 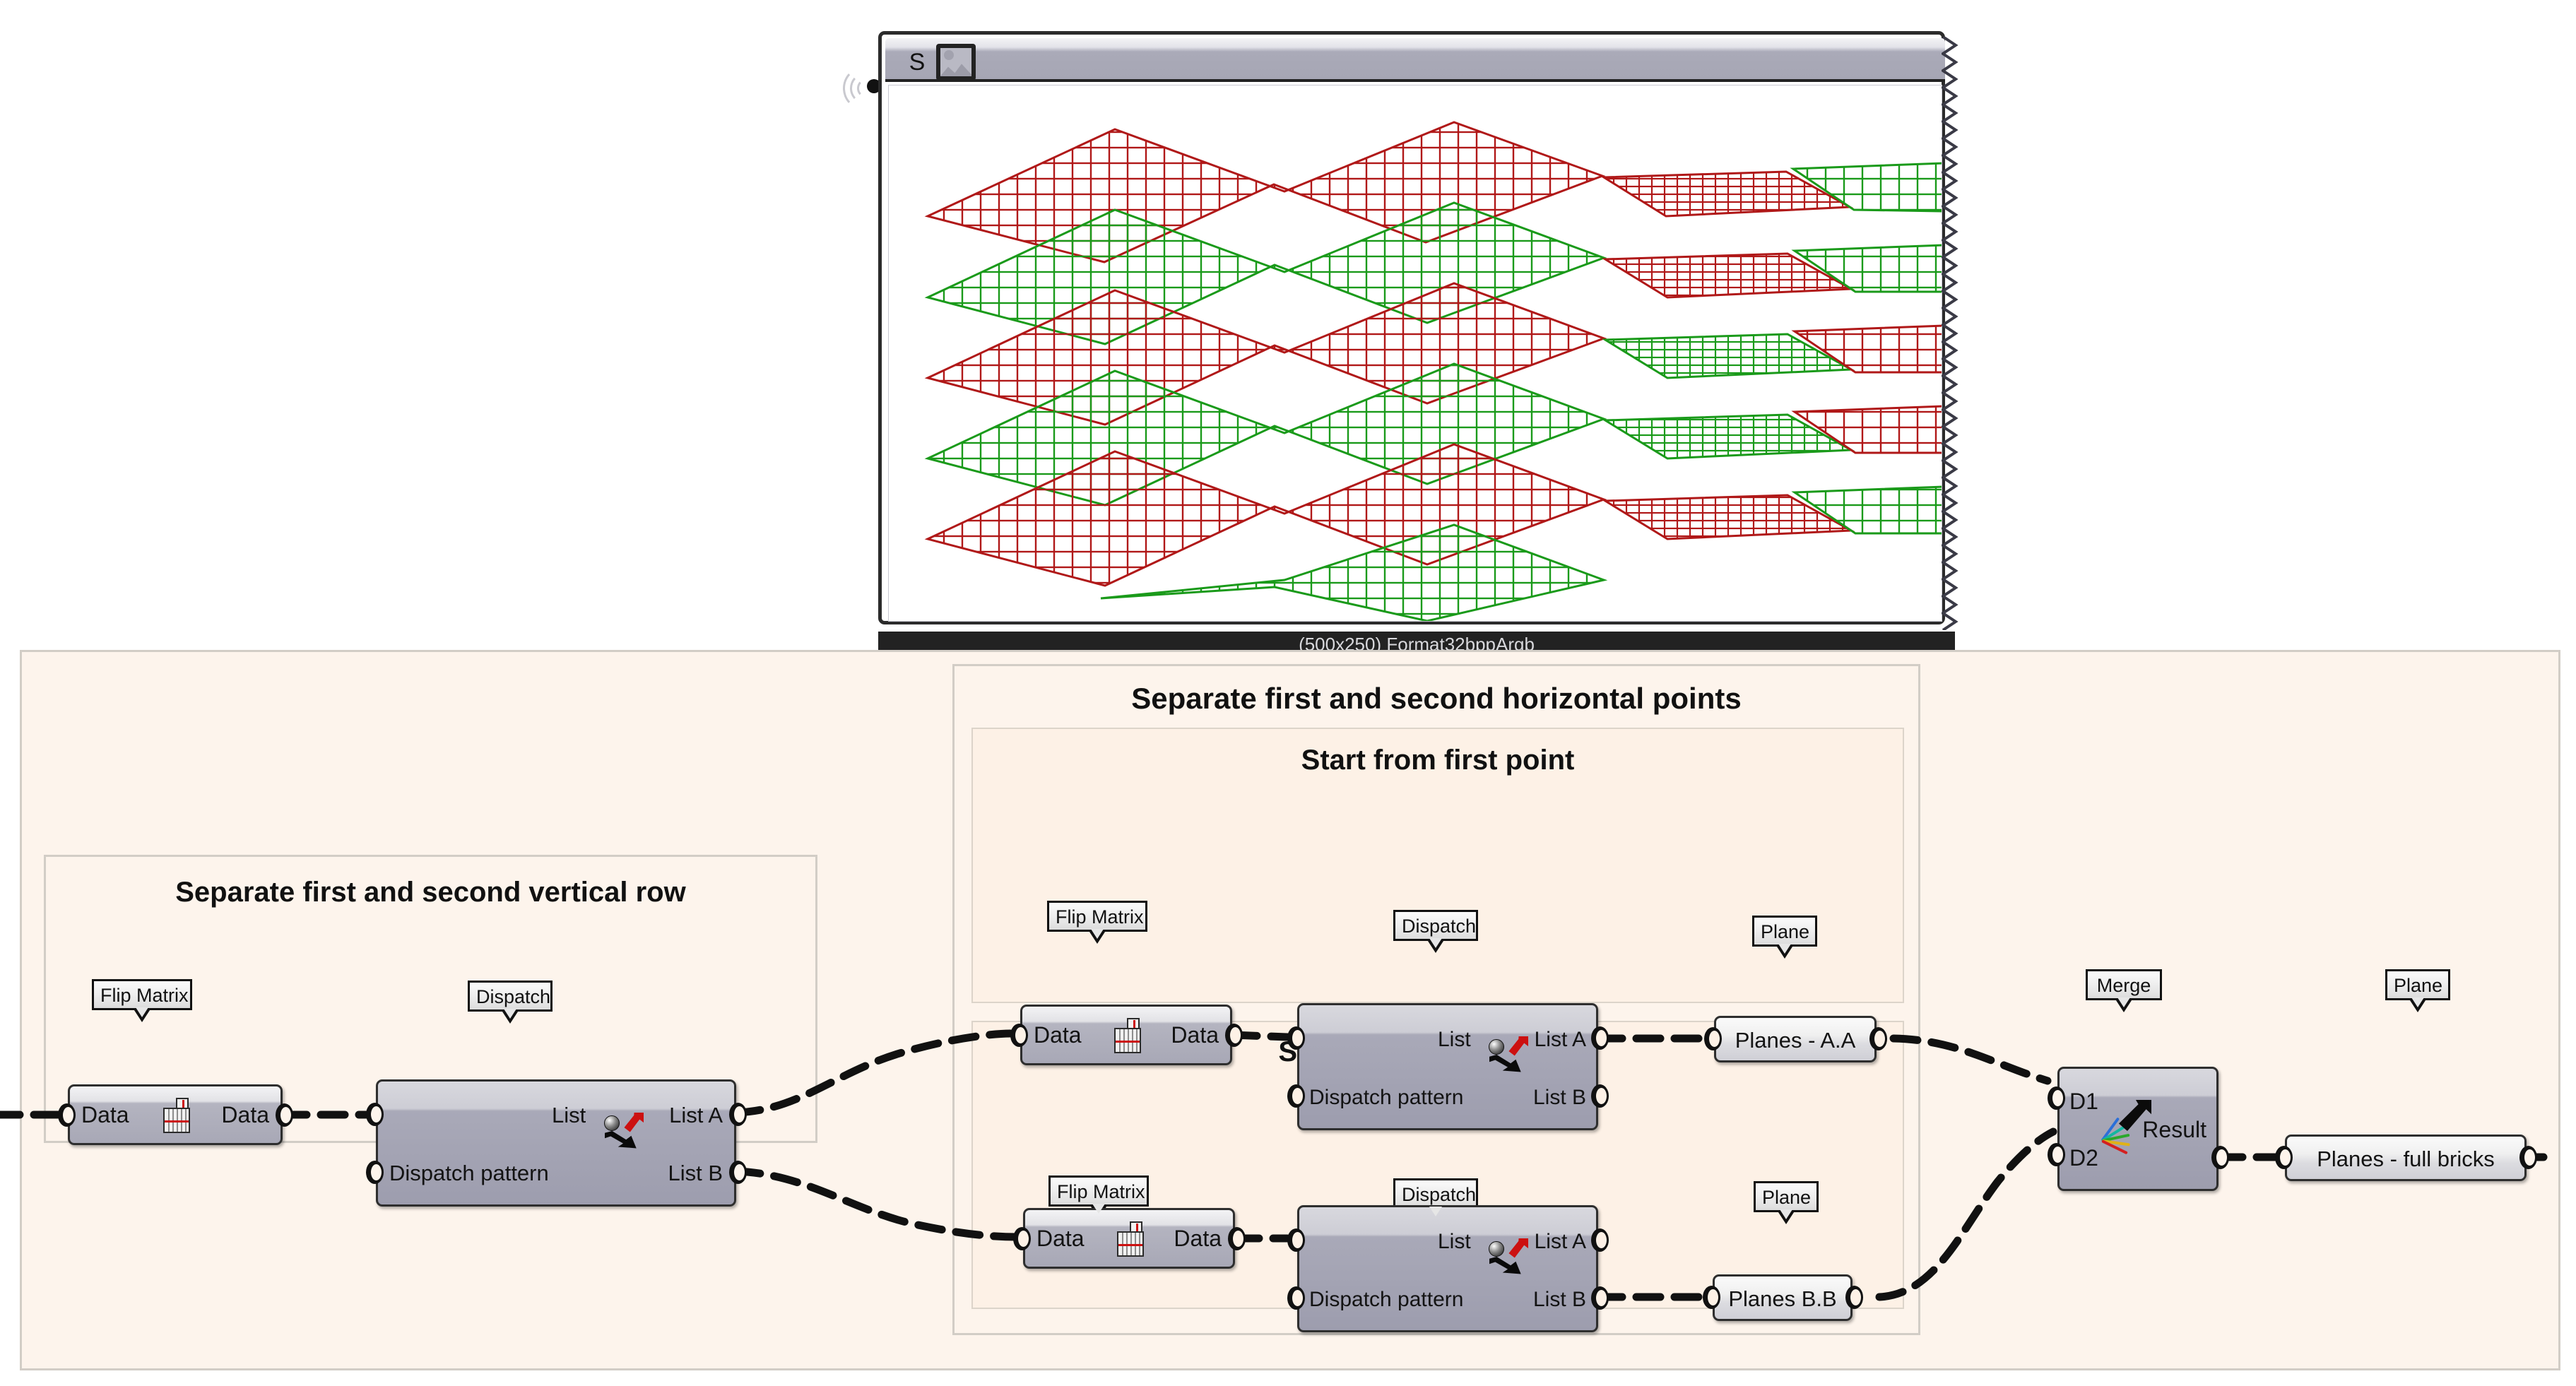 What do you see at coordinates (1878, 1038) in the screenshot?
I see `planes-aa-output-port` at bounding box center [1878, 1038].